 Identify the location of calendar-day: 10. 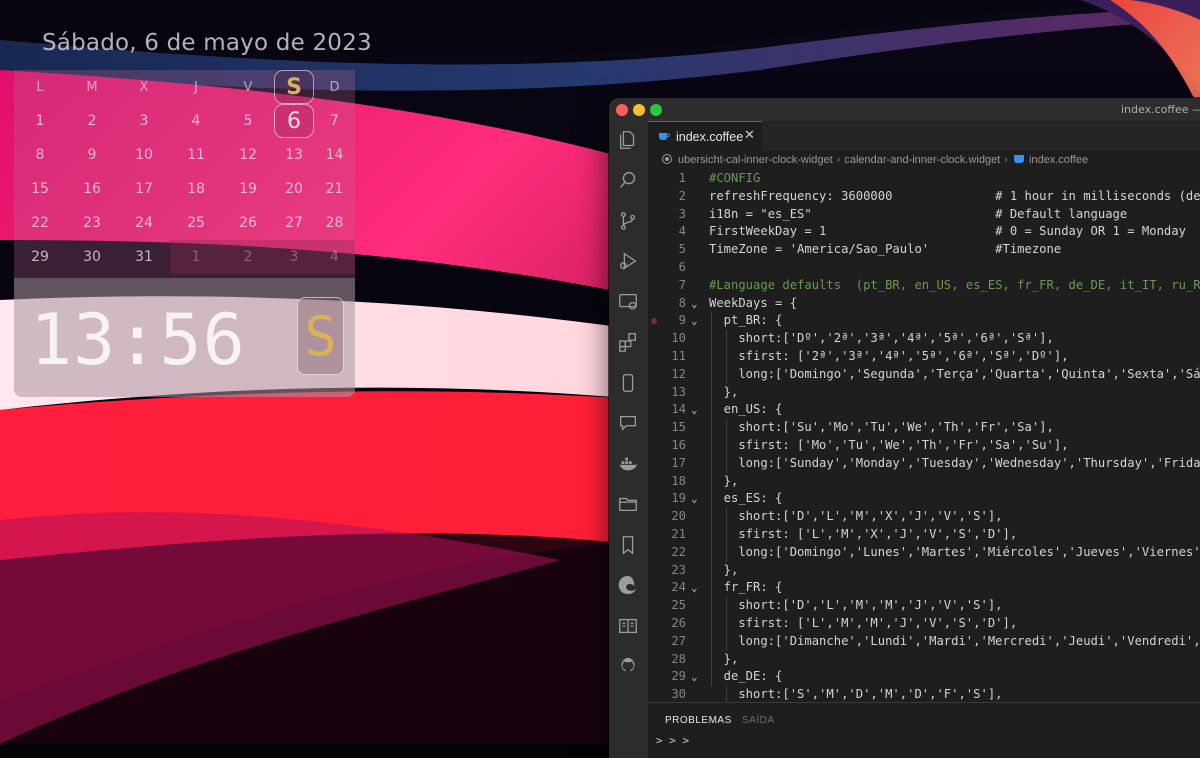
(144, 155).